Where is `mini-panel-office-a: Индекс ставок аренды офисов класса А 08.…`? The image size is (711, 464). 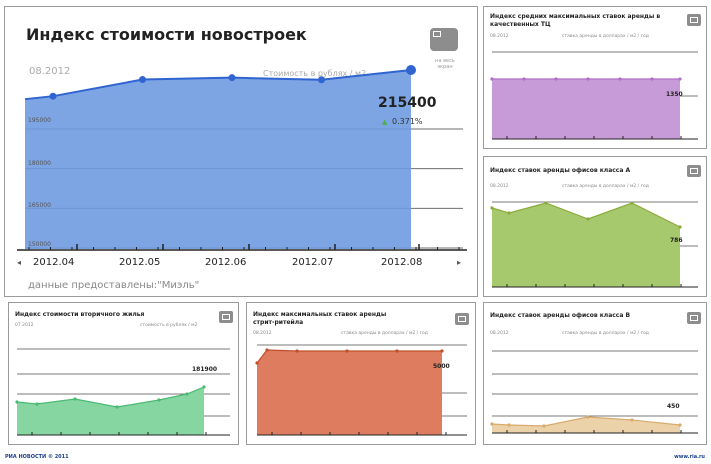 mini-panel-office-a: Индекс ставок аренды офисов класса А 08.… is located at coordinates (595, 226).